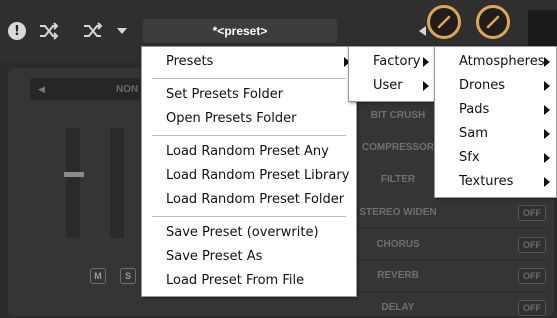 This screenshot has height=318, width=557. I want to click on menu-item-sam: Sam, so click(495, 134).